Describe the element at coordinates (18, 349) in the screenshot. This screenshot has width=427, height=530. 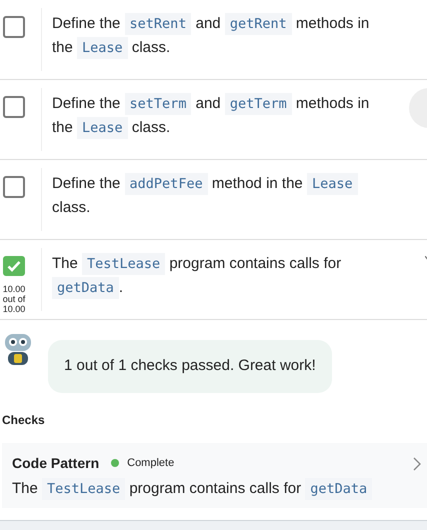
I see `robot-icon` at that location.